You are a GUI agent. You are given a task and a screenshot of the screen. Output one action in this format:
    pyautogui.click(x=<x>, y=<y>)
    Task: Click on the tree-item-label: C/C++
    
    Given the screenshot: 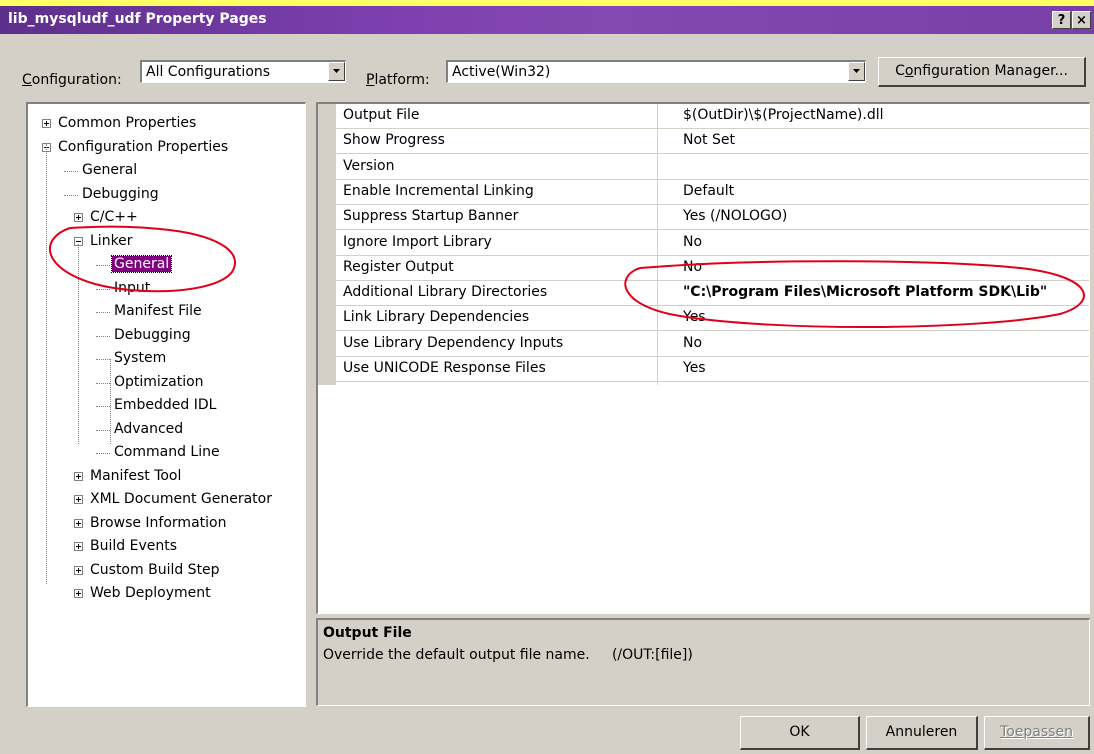 What is the action you would take?
    pyautogui.click(x=114, y=217)
    